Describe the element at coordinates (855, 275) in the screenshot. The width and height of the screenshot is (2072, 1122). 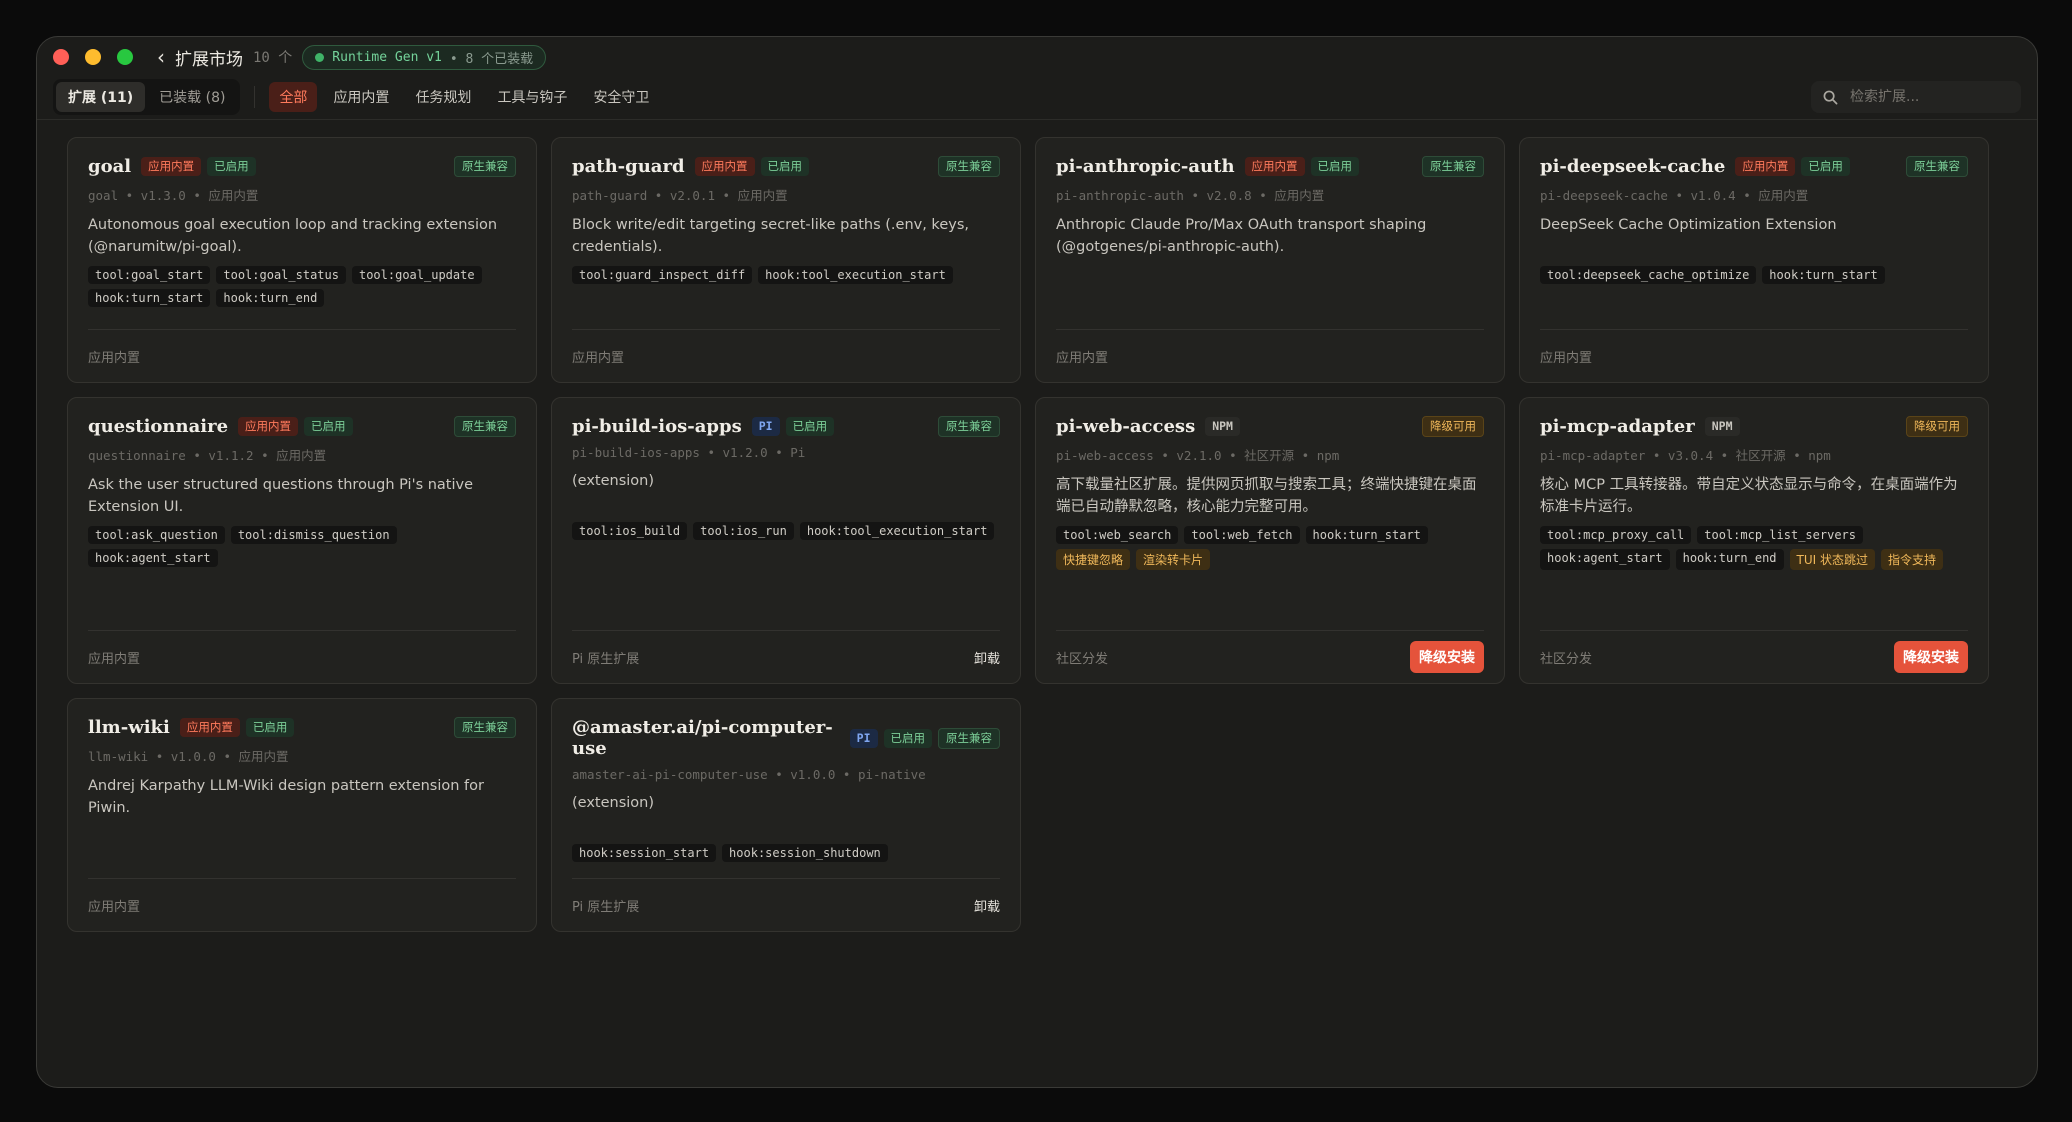
I see `capability-tag: hook:tool_execution_start` at that location.